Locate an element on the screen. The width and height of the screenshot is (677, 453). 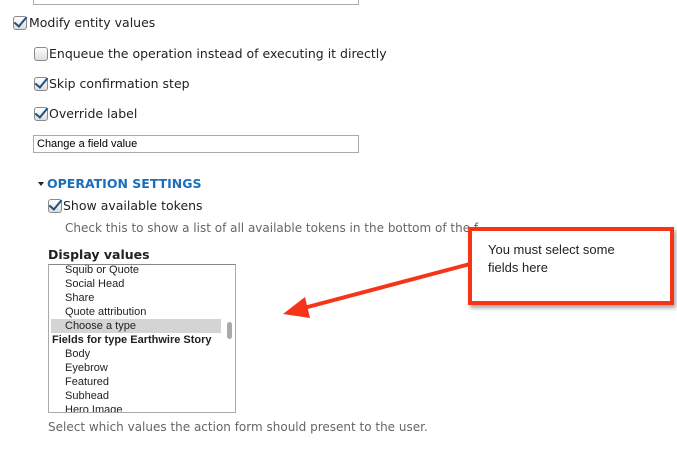
annotation-text: You must select some fields here is located at coordinates (551, 258).